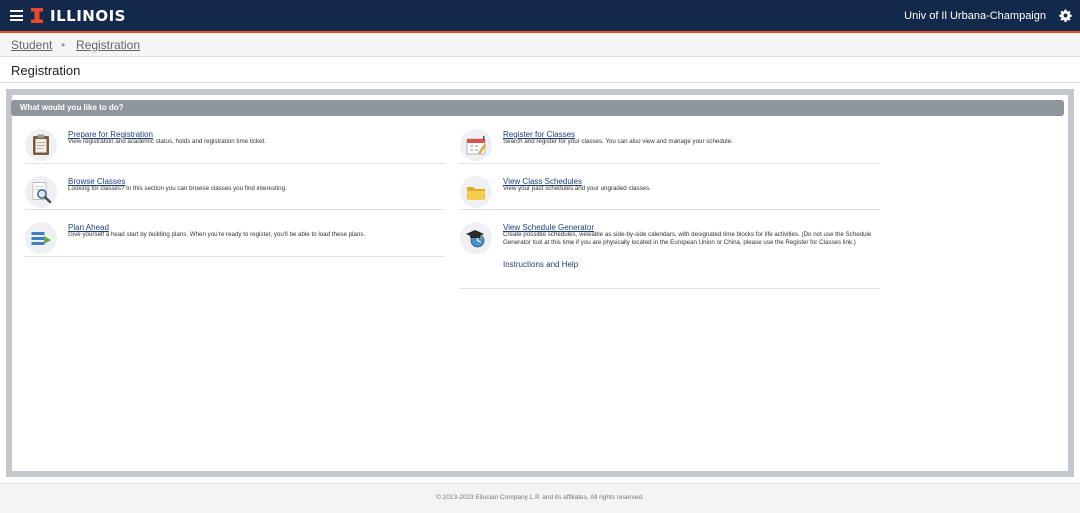 Image resolution: width=1080 pixels, height=513 pixels. Describe the element at coordinates (540, 264) in the screenshot. I see `instructions-and-help-link: Instructions and Help` at that location.